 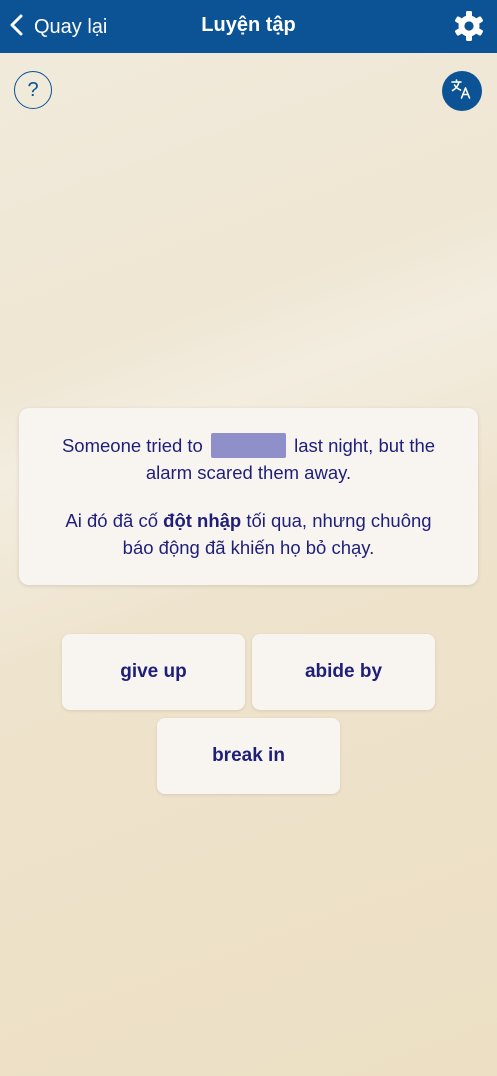 I want to click on help-button: ?, so click(x=33, y=90).